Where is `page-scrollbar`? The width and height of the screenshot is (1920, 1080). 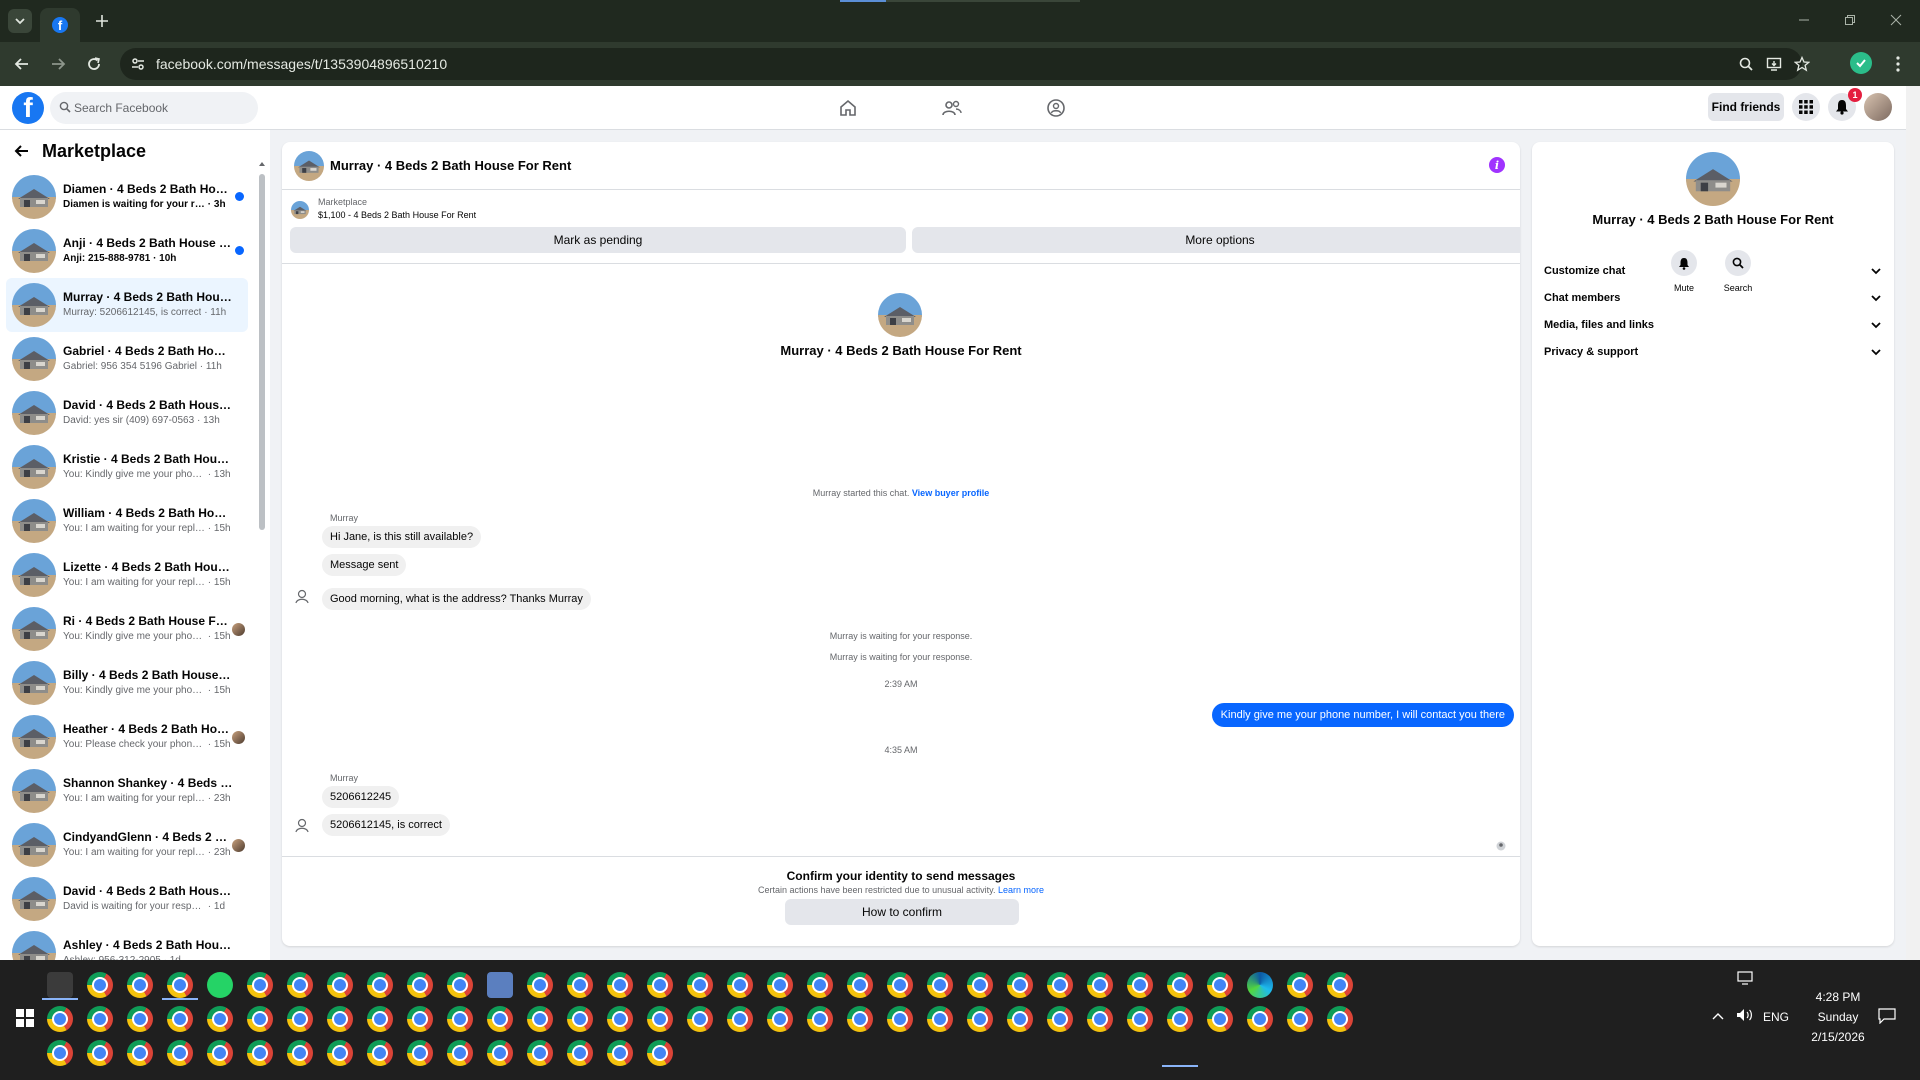 page-scrollbar is located at coordinates (1913, 523).